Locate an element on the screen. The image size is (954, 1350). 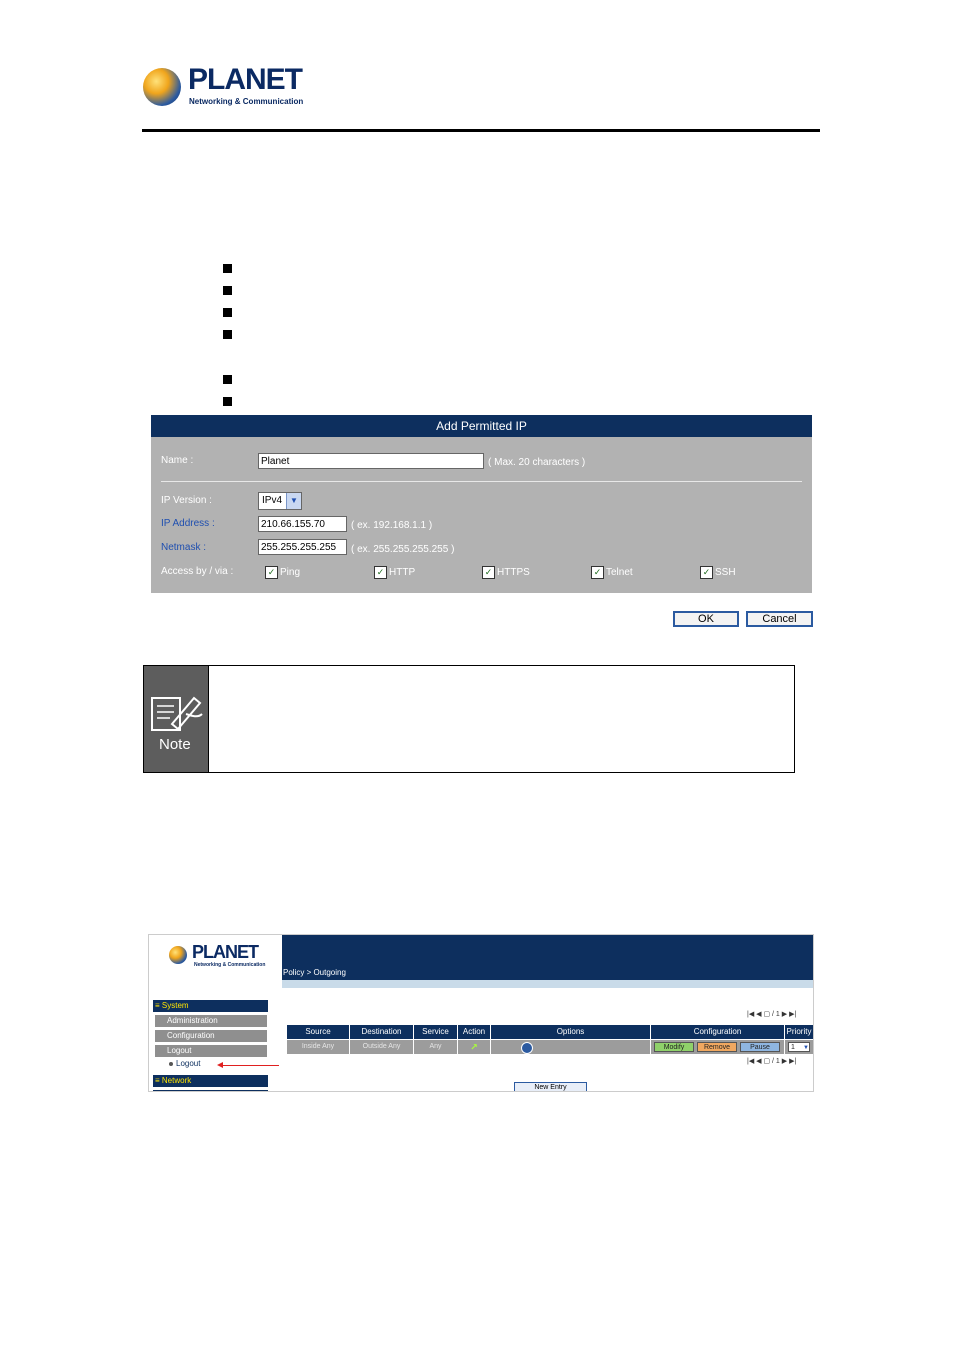
schedule-icon is located at coordinates (527, 1048).